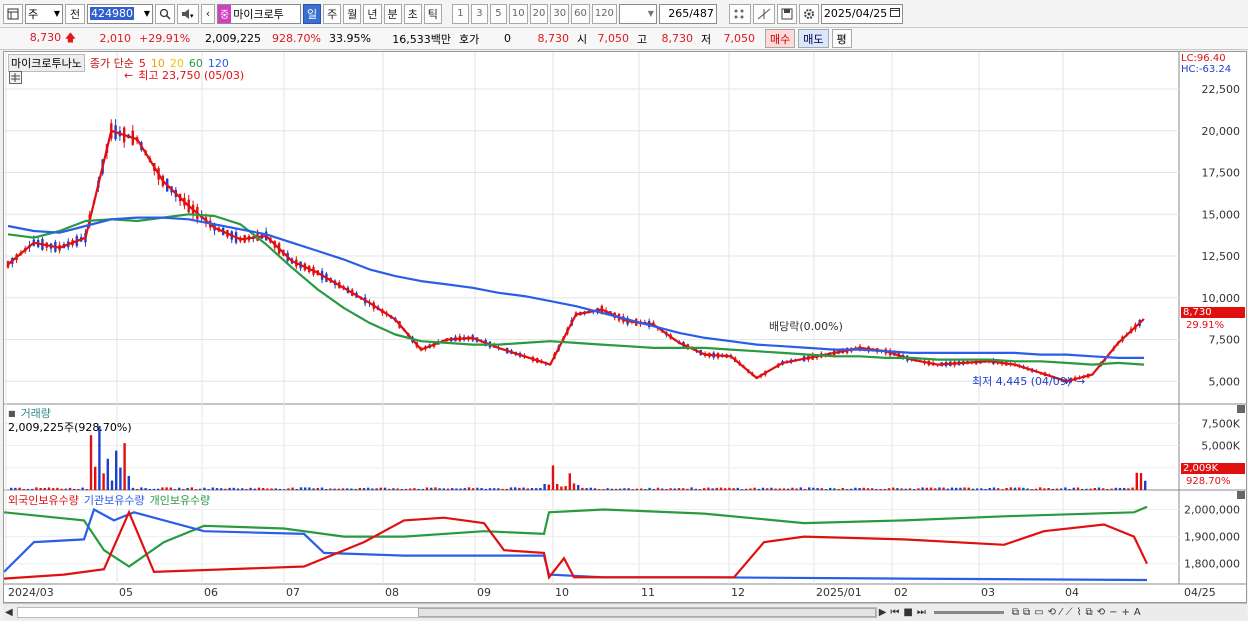 The width and height of the screenshot is (1248, 621). What do you see at coordinates (259, 13) in the screenshot?
I see `stock-name-field: 중 마이크로투` at bounding box center [259, 13].